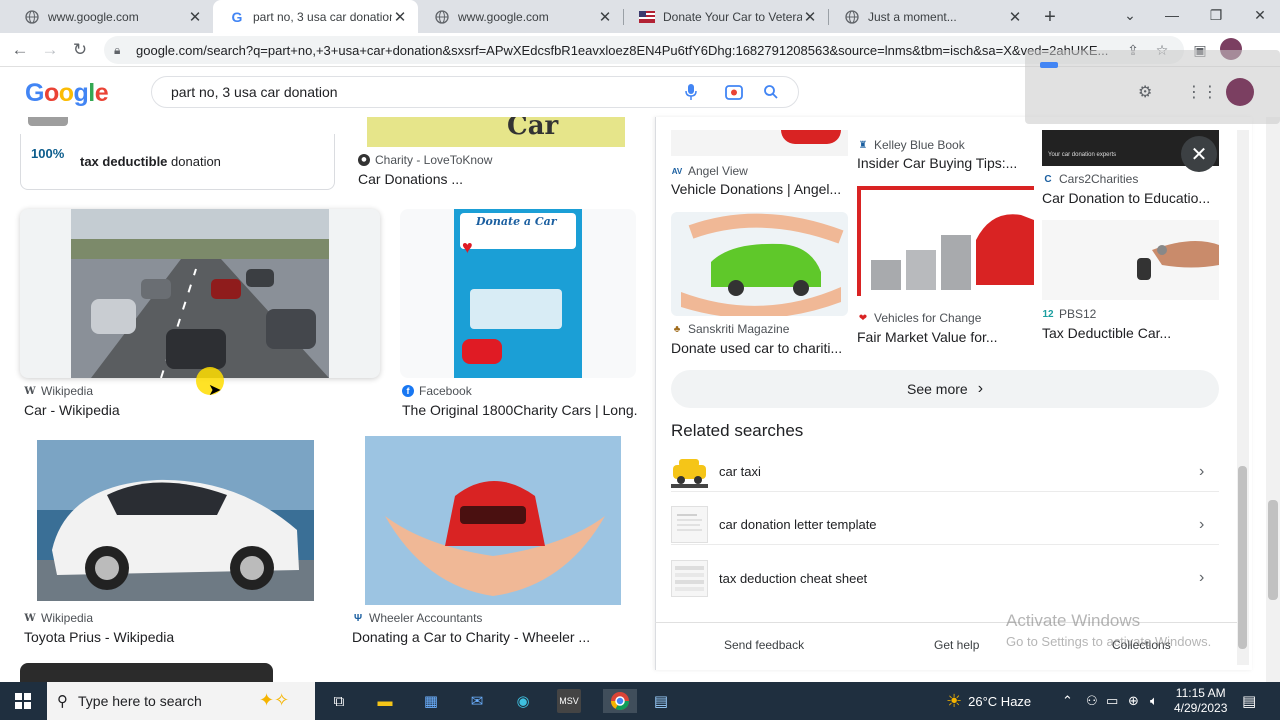 The width and height of the screenshot is (1280, 720). What do you see at coordinates (1145, 92) in the screenshot?
I see `settings-gear-icon: ⚙` at bounding box center [1145, 92].